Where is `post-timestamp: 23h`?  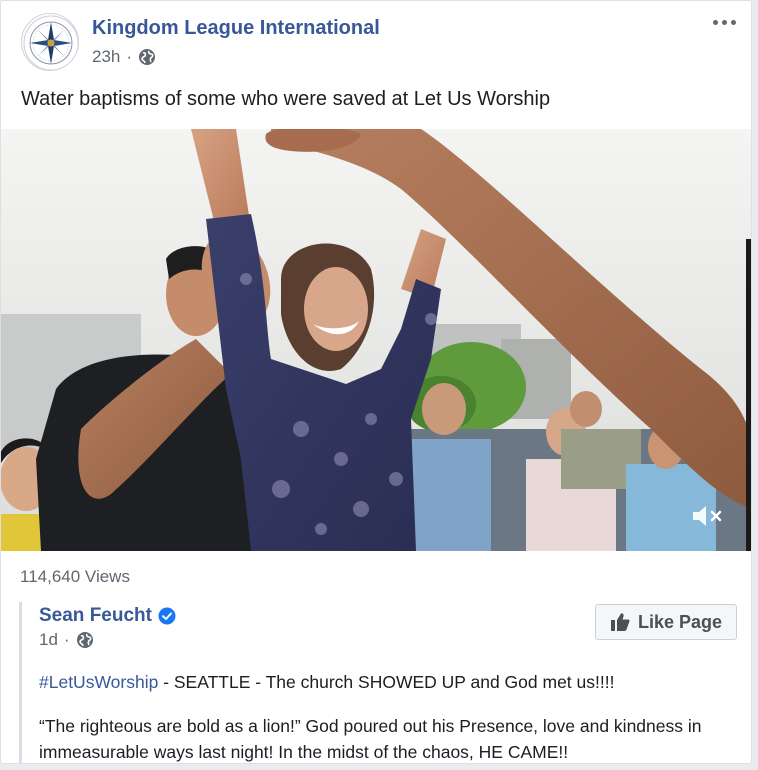
post-timestamp: 23h is located at coordinates (106, 57).